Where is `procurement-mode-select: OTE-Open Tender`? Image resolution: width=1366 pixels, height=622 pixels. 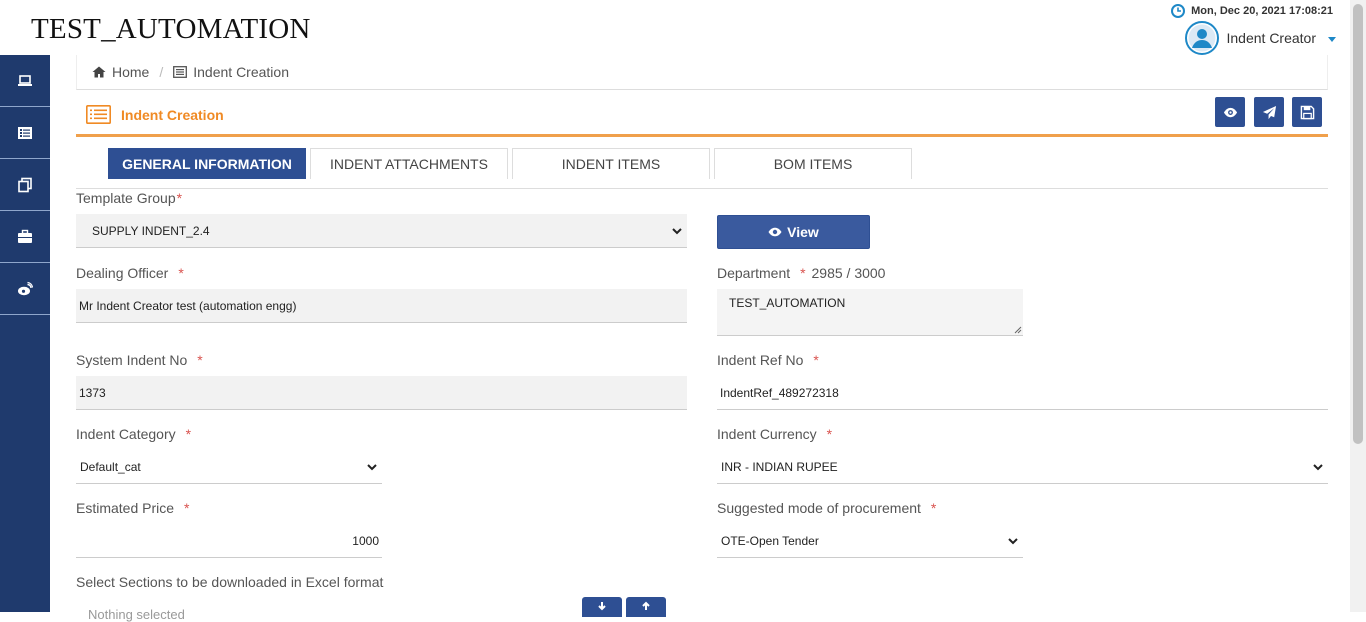
procurement-mode-select: OTE-Open Tender is located at coordinates (870, 541).